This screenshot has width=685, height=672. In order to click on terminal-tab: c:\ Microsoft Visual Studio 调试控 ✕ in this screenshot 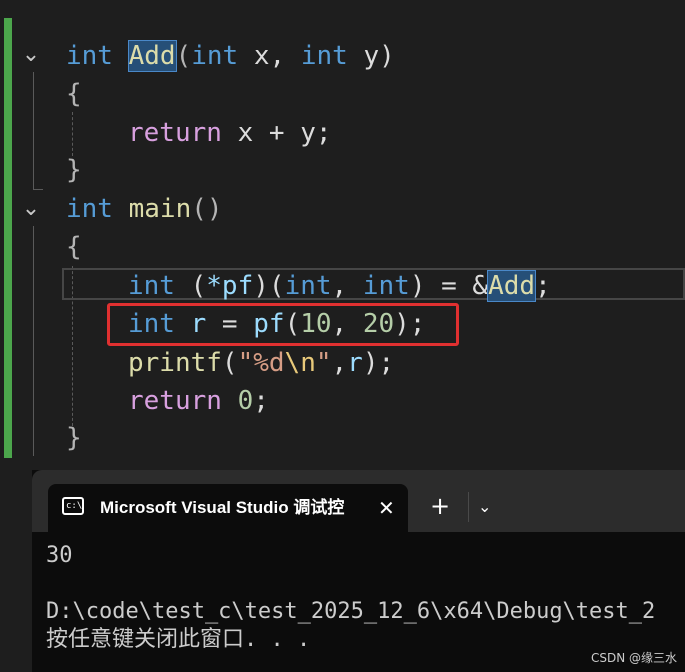, I will do `click(228, 508)`.